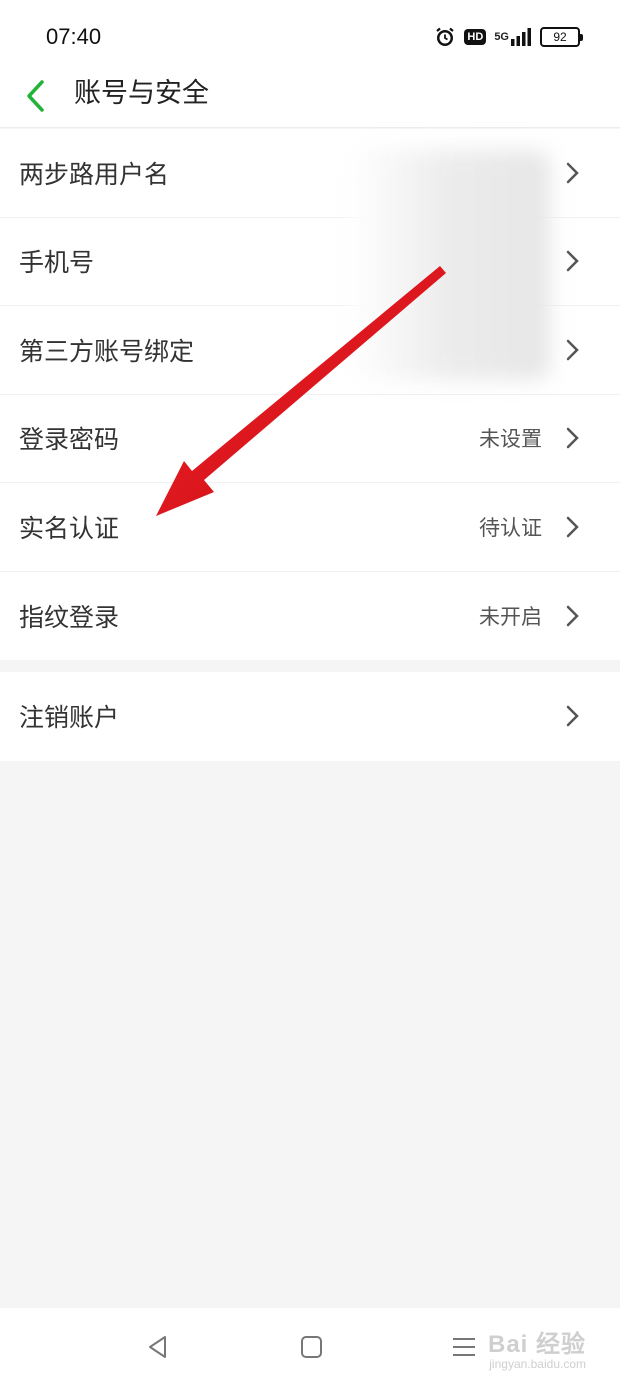  Describe the element at coordinates (69, 718) in the screenshot. I see `row-label: 注销账户` at that location.